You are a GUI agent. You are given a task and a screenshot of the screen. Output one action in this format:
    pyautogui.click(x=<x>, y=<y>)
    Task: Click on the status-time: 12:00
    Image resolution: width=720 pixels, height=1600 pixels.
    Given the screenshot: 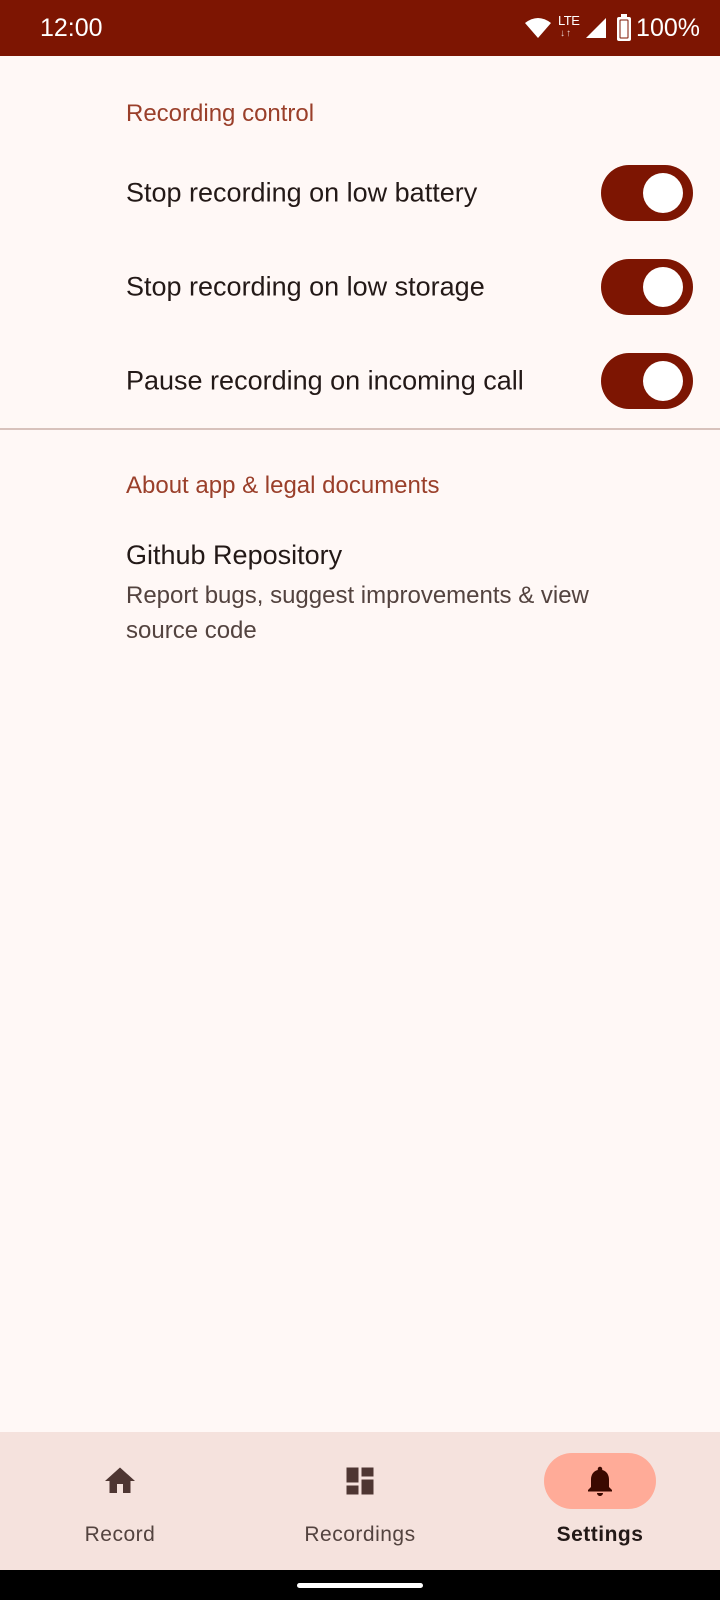 What is the action you would take?
    pyautogui.click(x=71, y=28)
    